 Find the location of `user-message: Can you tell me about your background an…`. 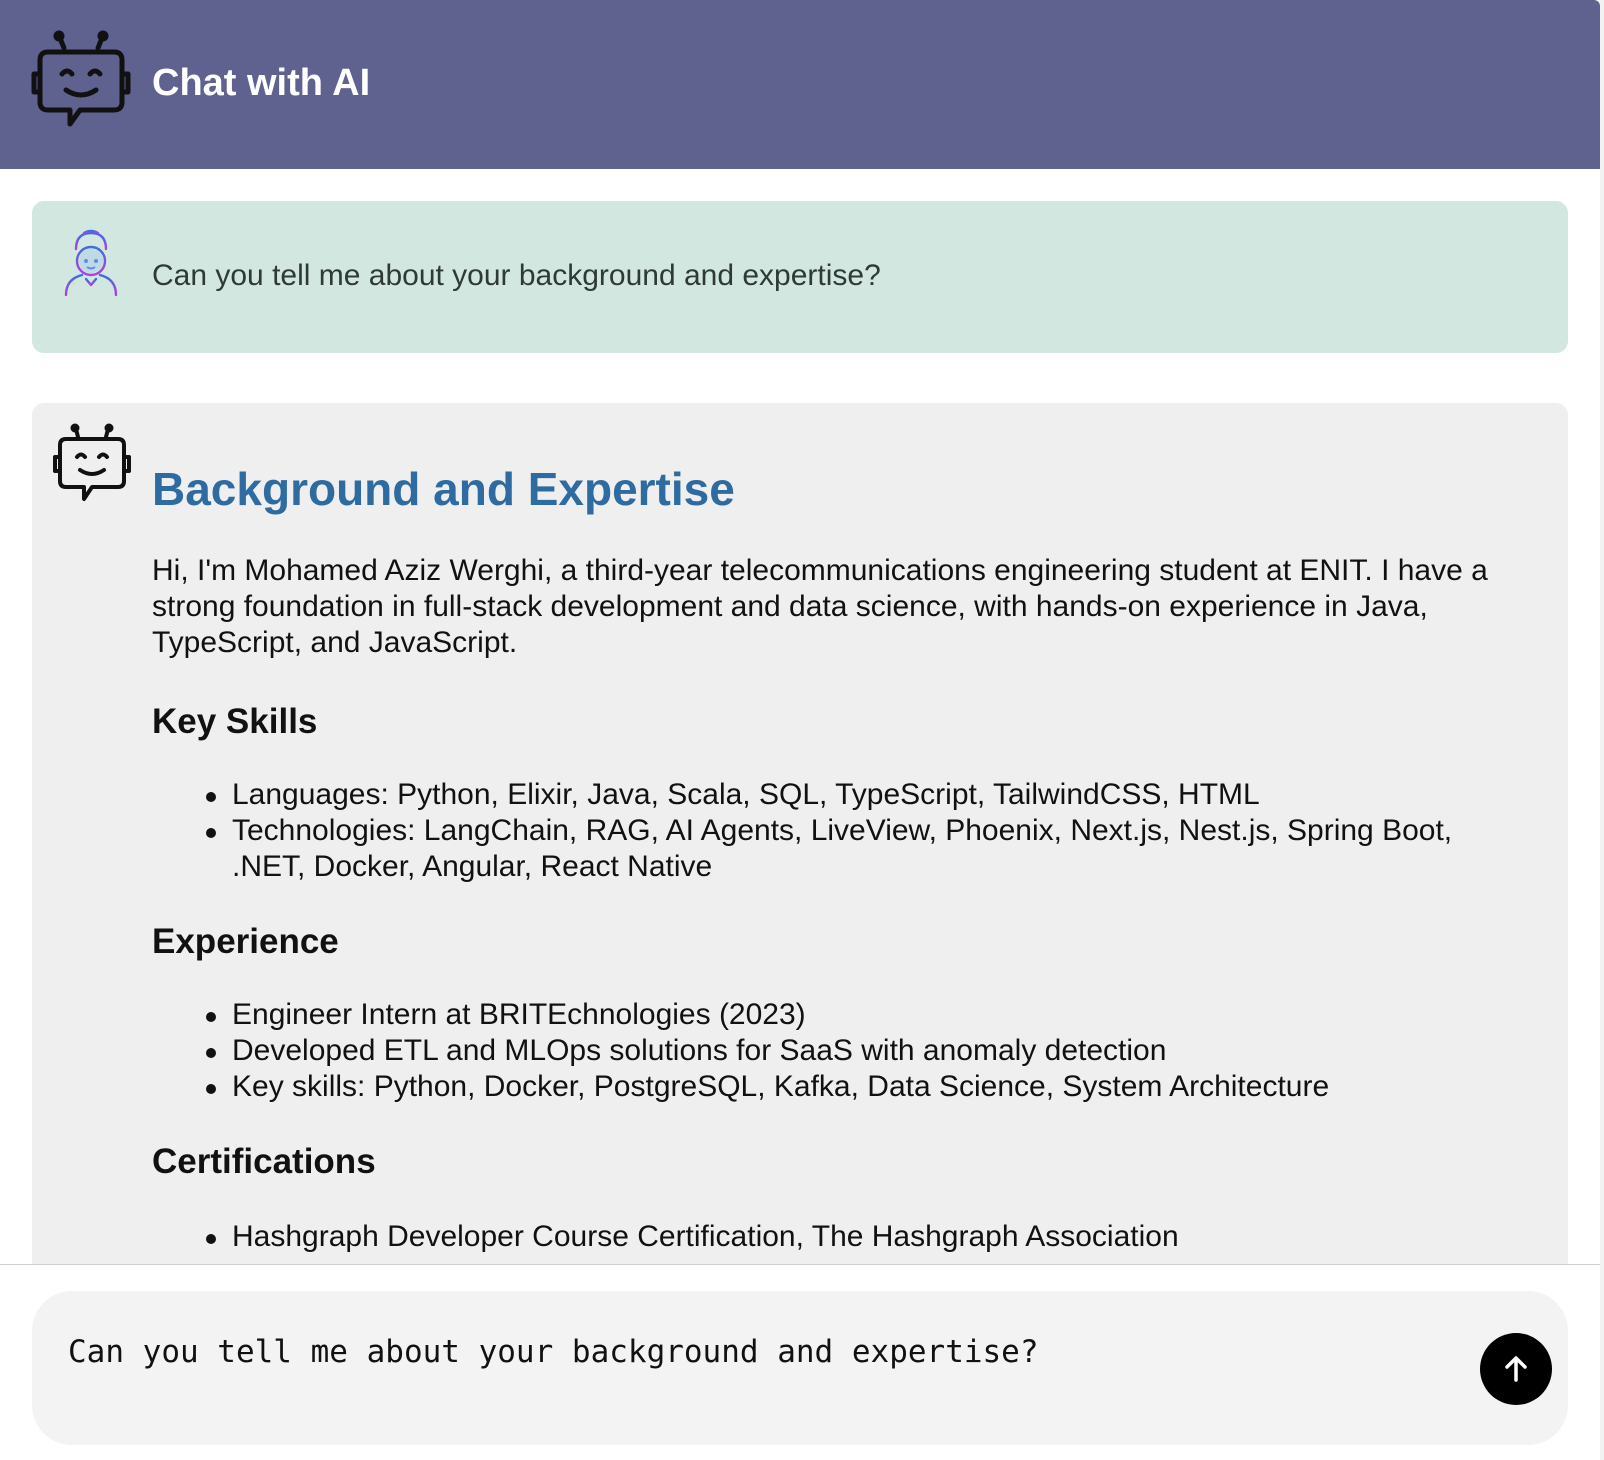

user-message: Can you tell me about your background an… is located at coordinates (800, 277).